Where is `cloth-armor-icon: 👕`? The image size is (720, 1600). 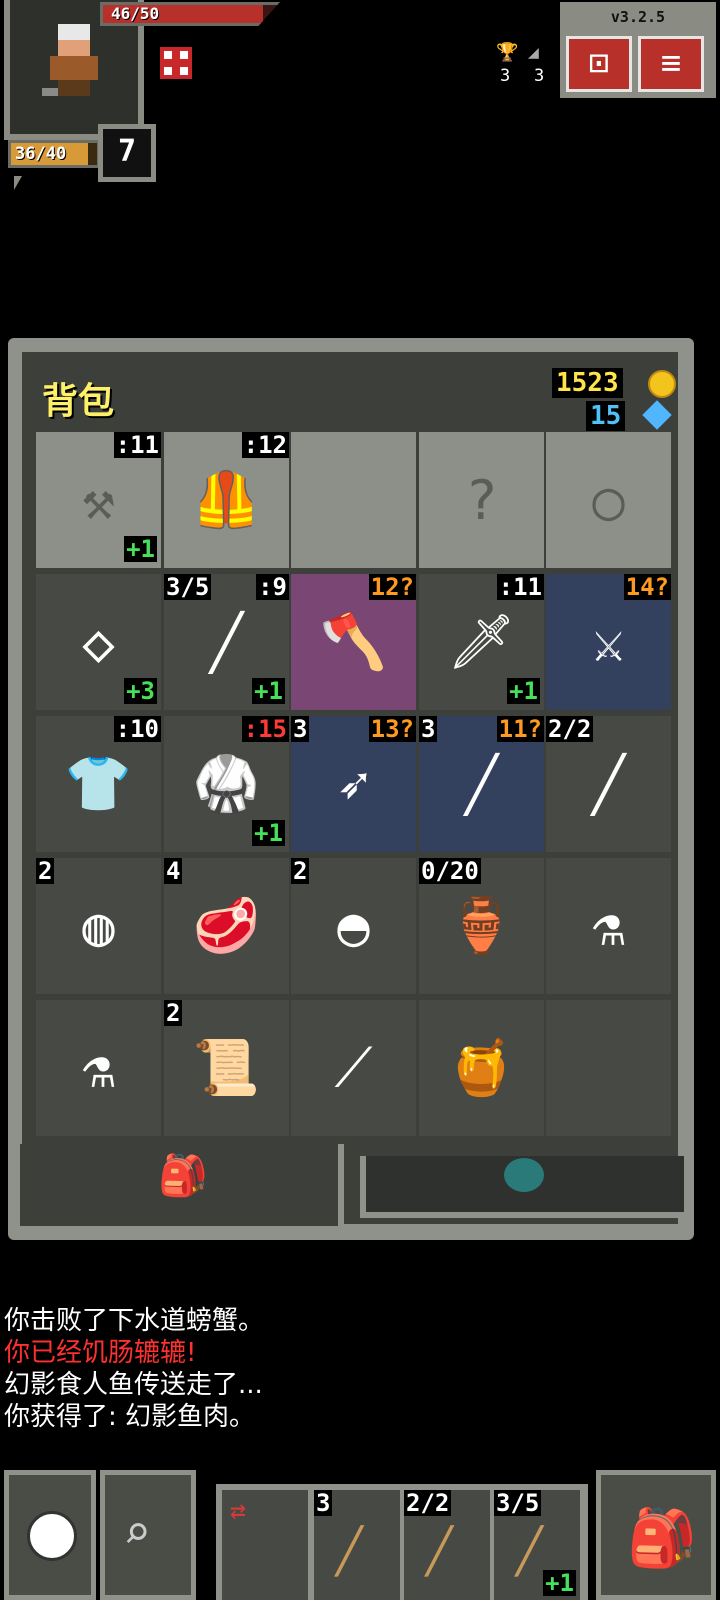 cloth-armor-icon: 👕 is located at coordinates (98, 783).